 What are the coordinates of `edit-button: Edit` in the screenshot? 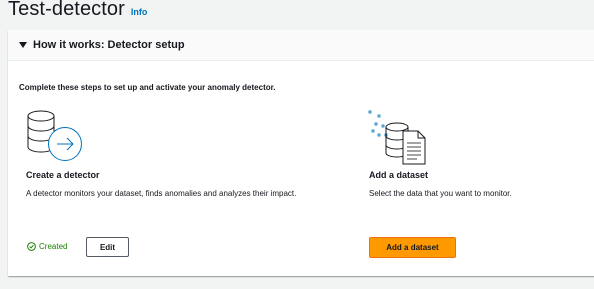 It's located at (107, 247).